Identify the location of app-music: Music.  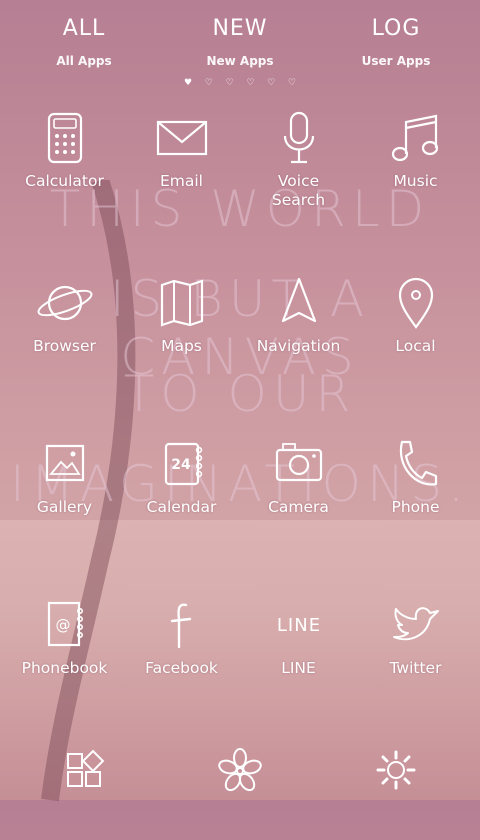
(415, 150).